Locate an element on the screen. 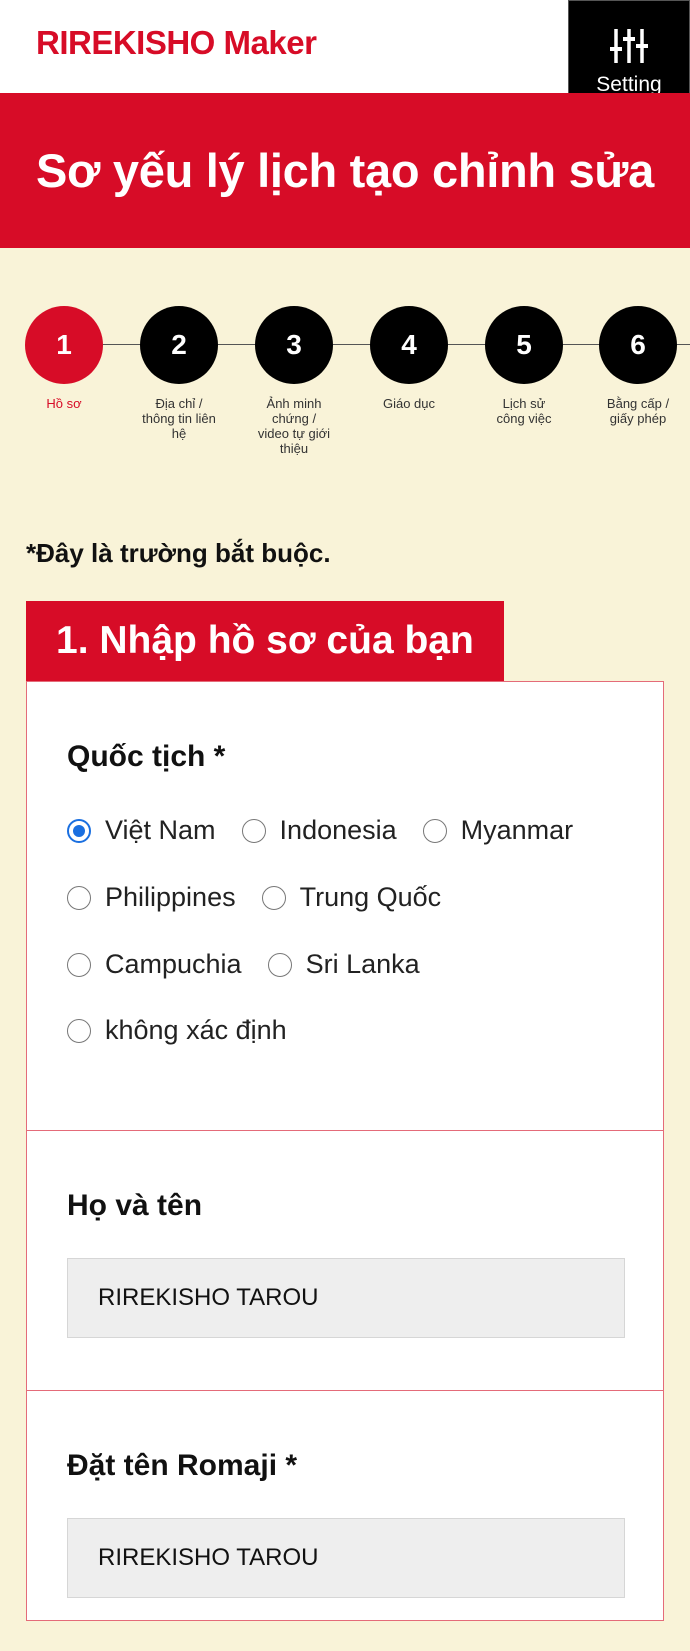 The width and height of the screenshot is (690, 1651). radio-option-china: Trung Quốc is located at coordinates (351, 897).